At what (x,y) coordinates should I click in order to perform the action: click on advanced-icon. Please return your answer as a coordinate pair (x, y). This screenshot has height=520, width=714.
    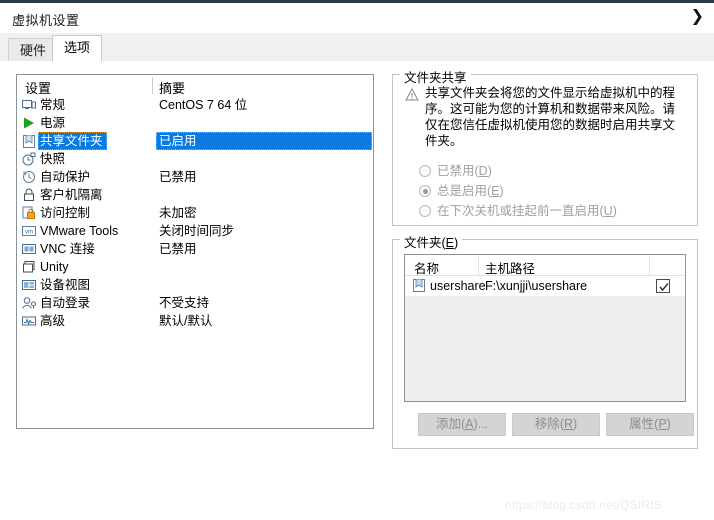
    Looking at the image, I should click on (29, 321).